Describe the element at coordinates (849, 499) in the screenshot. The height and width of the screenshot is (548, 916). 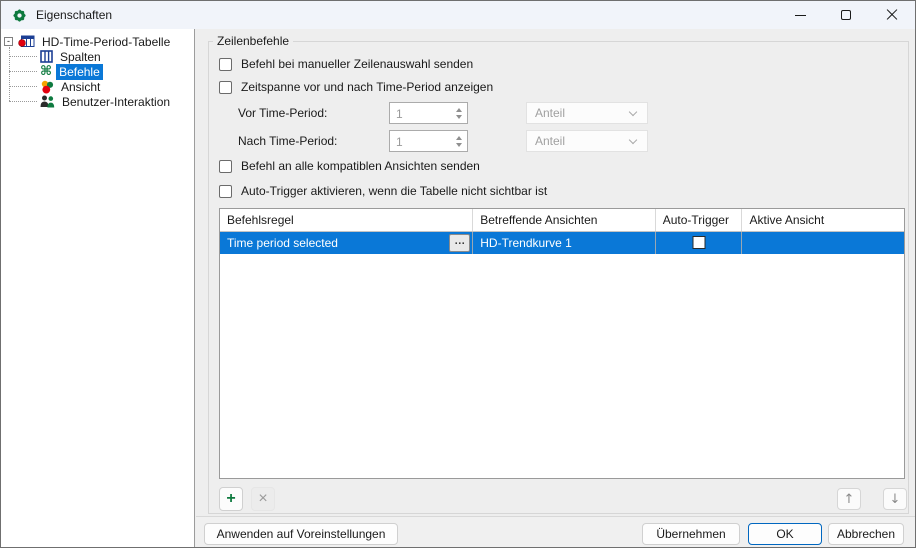
I see `move-up-button: ↑` at that location.